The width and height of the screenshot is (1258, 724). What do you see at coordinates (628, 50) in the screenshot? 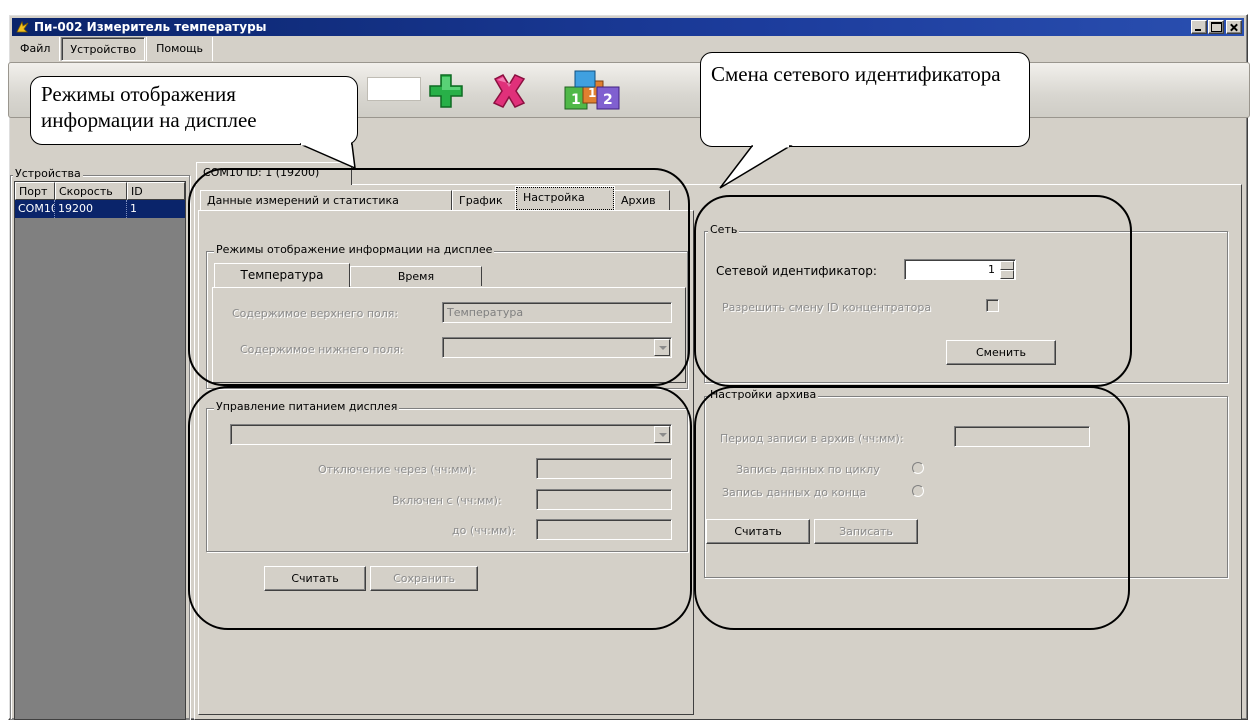
I see `menu-bar: Файл Устройство Помощь` at bounding box center [628, 50].